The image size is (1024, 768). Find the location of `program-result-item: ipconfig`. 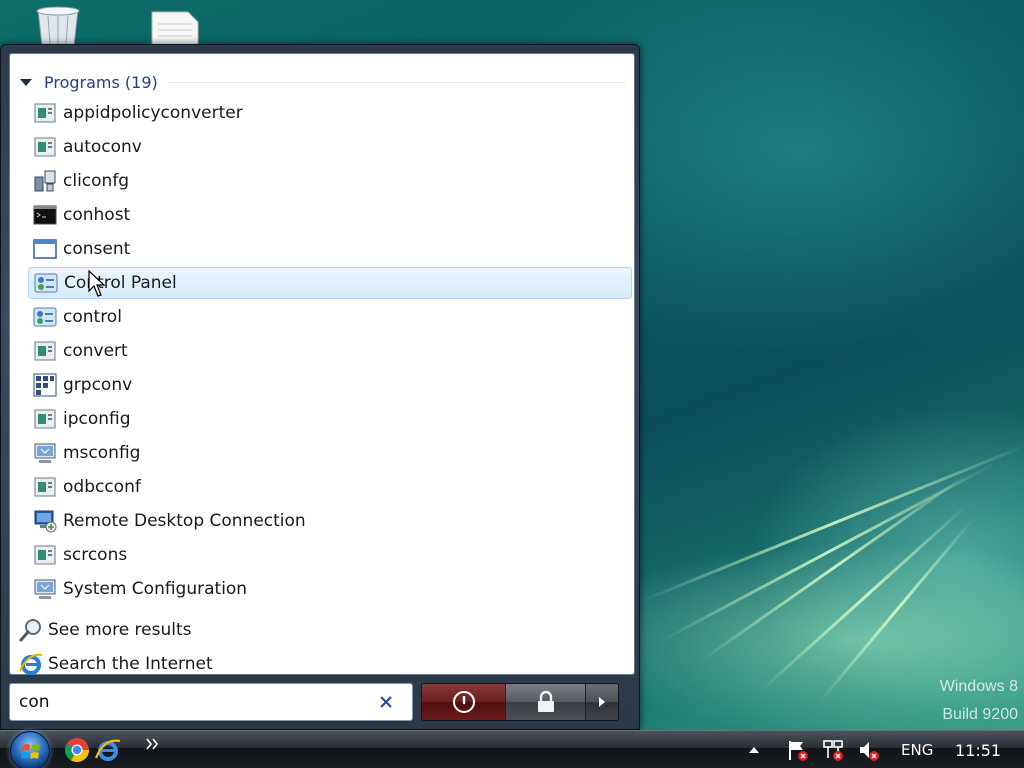

program-result-item: ipconfig is located at coordinates (330, 419).